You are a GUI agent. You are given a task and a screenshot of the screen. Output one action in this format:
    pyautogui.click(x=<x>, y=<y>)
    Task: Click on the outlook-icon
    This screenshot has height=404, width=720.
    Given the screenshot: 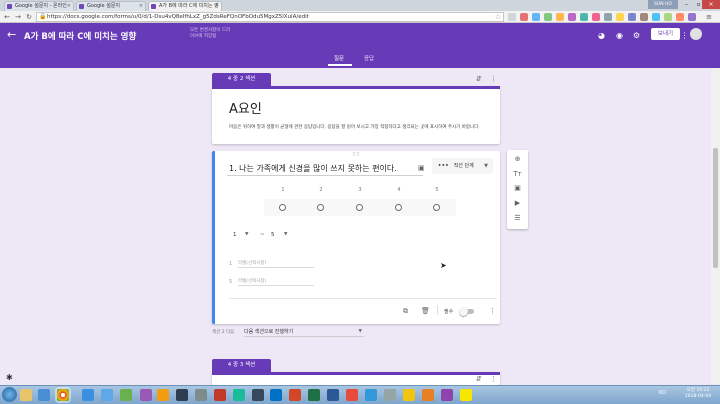 What is the action you would take?
    pyautogui.click(x=276, y=395)
    